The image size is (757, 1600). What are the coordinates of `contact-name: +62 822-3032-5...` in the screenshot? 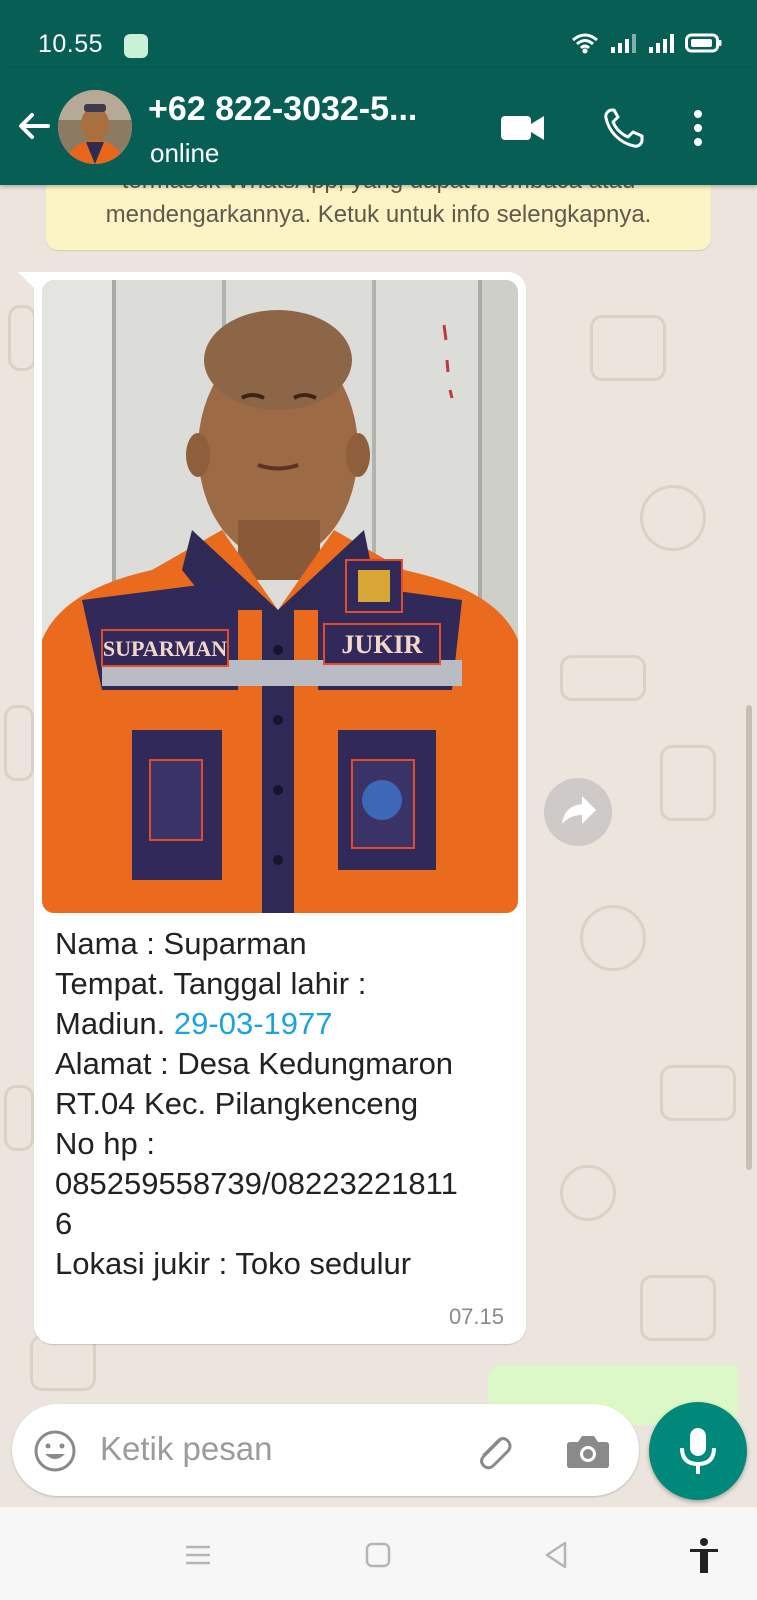 It's located at (282, 109).